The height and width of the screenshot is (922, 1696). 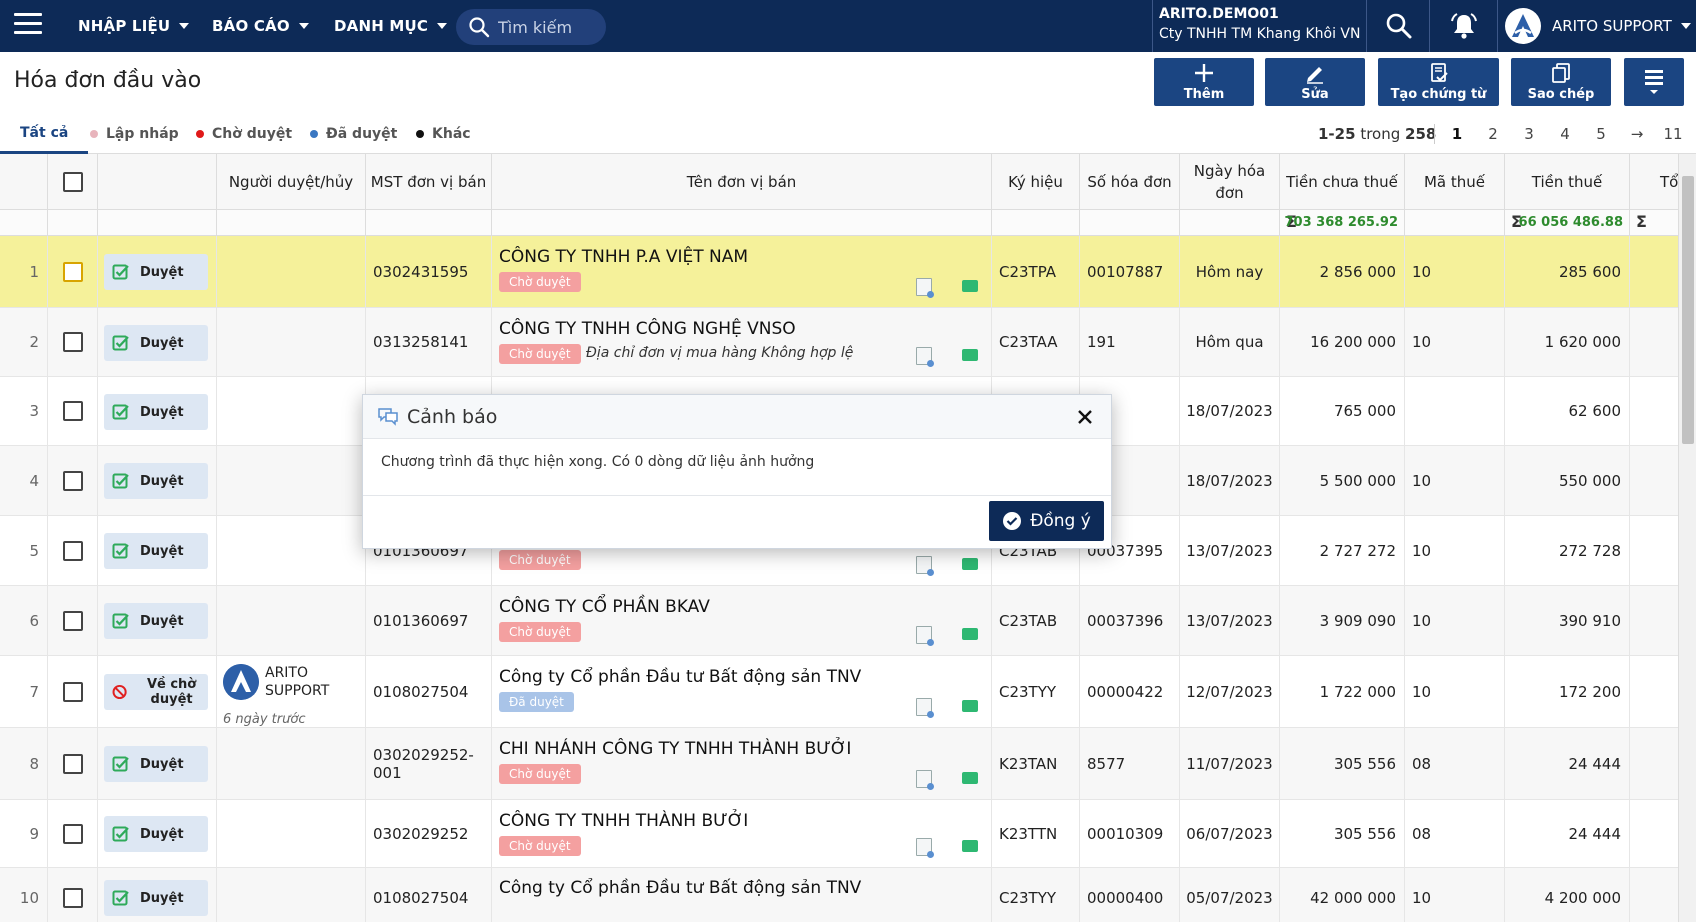 I want to click on sum-cell, so click(x=742, y=223).